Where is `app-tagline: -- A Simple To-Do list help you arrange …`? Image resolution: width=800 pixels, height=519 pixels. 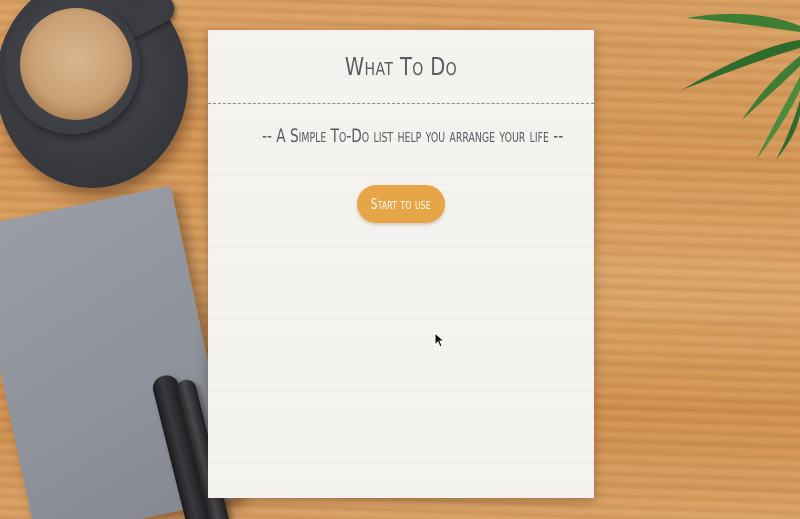
app-tagline: -- A Simple To-Do list help you arrange … is located at coordinates (413, 136).